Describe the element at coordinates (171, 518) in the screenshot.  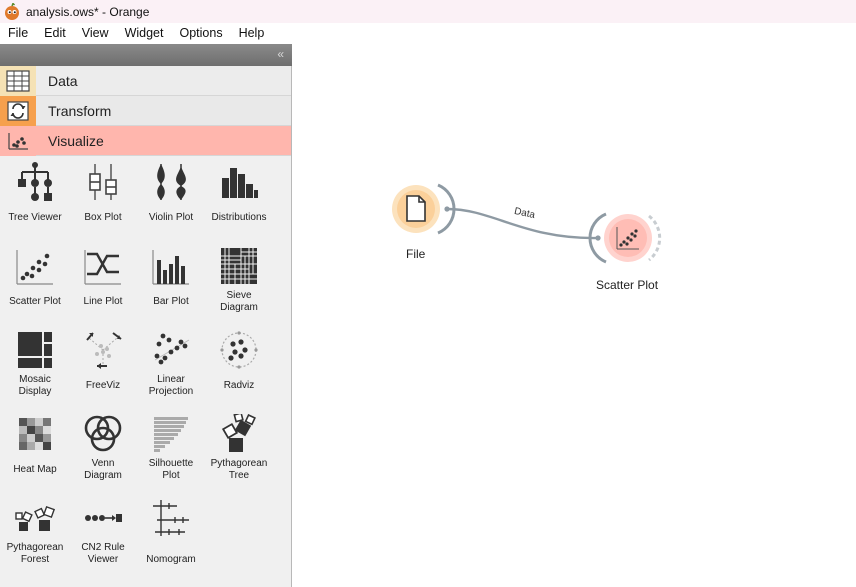
I see `nomogram-icon` at that location.